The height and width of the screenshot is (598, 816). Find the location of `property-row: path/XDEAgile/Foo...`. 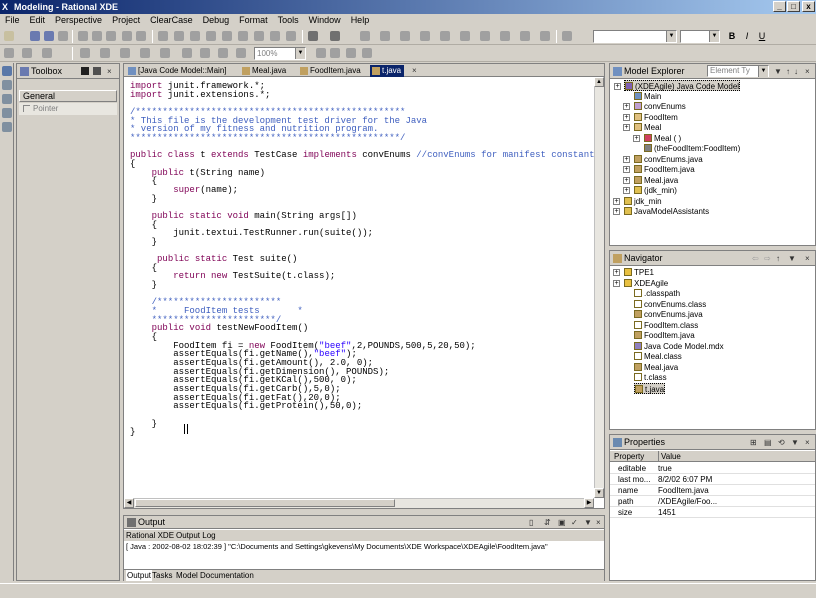

property-row: path/XDEAgile/Foo... is located at coordinates (712, 501).